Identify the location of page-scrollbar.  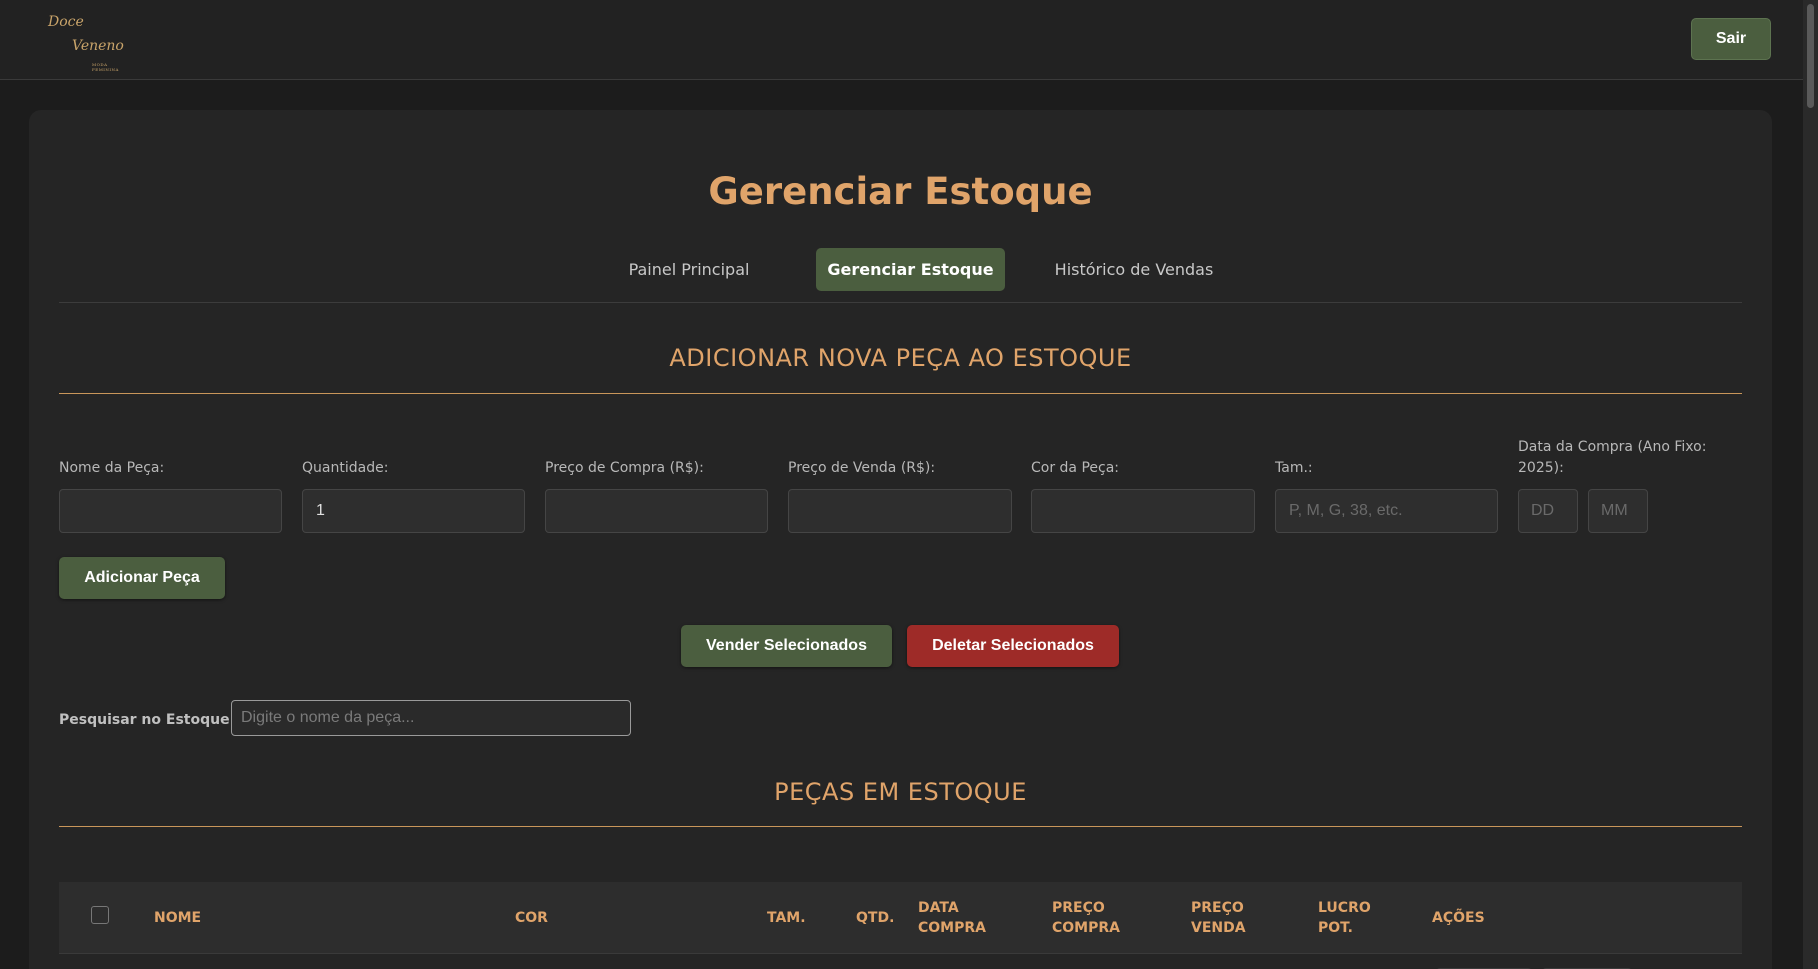
(1810, 484).